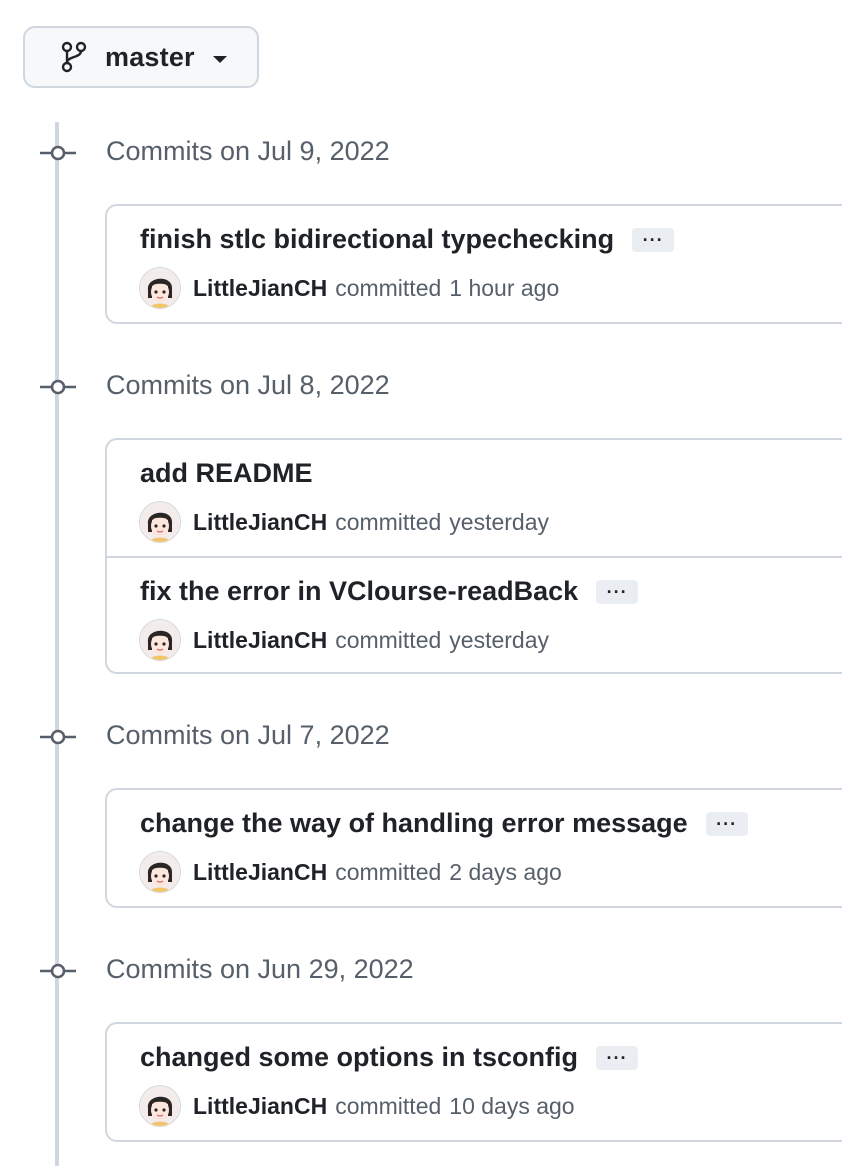 The image size is (842, 1166). What do you see at coordinates (74, 57) in the screenshot?
I see `git-branch-icon` at bounding box center [74, 57].